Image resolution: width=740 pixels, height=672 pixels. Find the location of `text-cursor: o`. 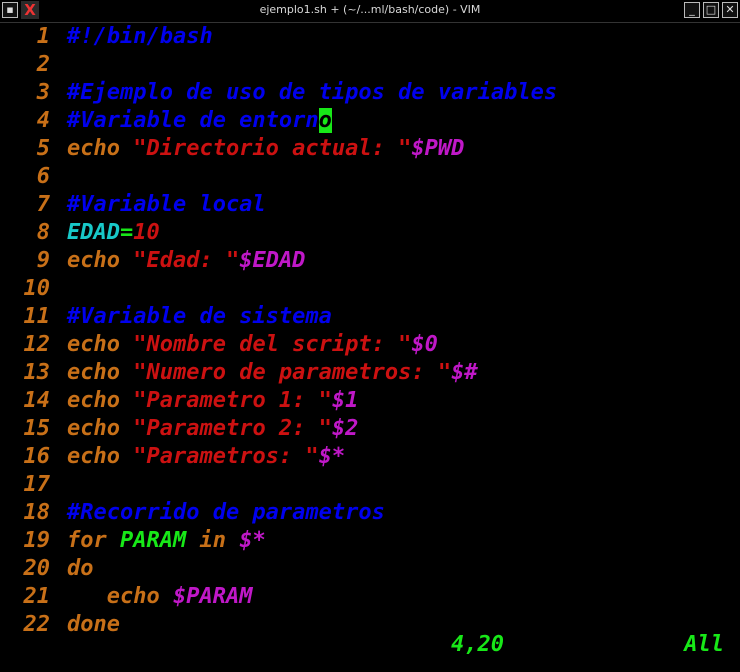

text-cursor: o is located at coordinates (325, 120).